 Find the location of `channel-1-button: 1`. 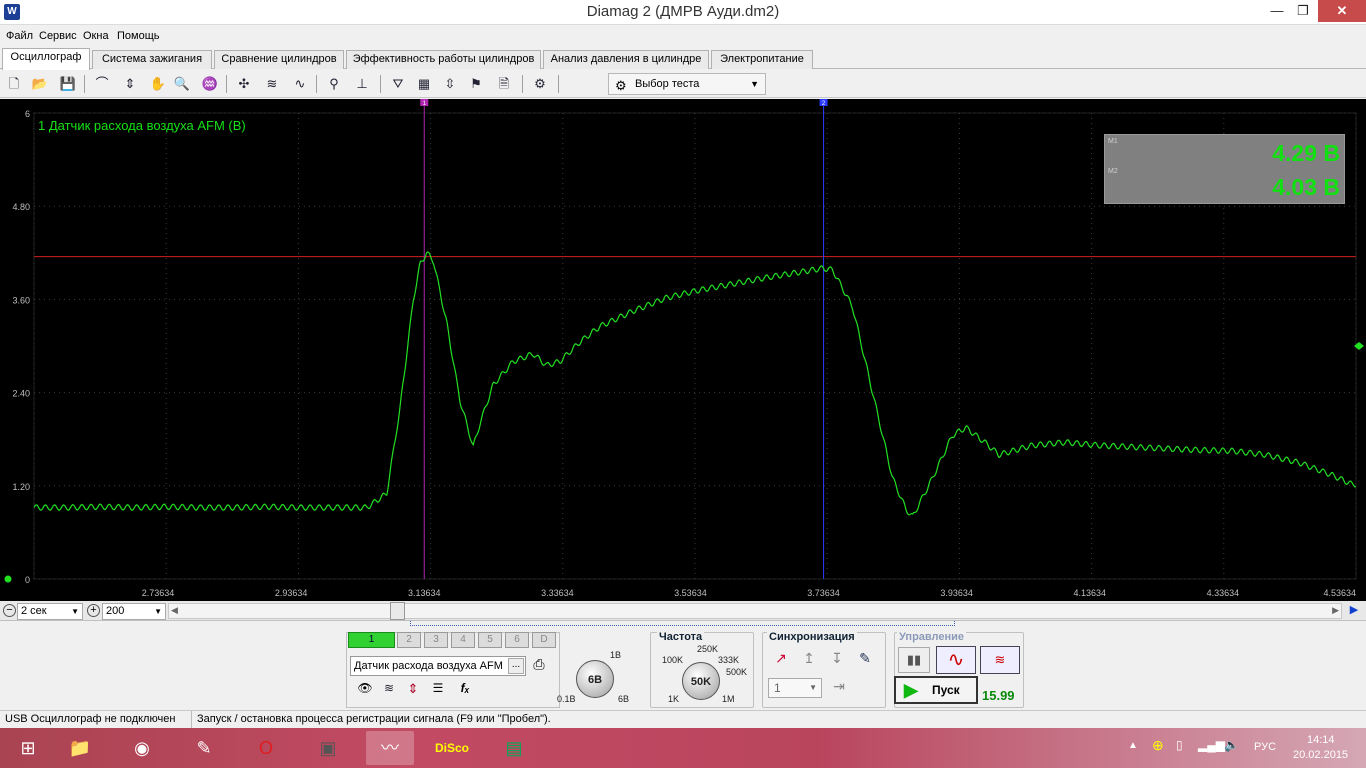

channel-1-button: 1 is located at coordinates (371, 640).